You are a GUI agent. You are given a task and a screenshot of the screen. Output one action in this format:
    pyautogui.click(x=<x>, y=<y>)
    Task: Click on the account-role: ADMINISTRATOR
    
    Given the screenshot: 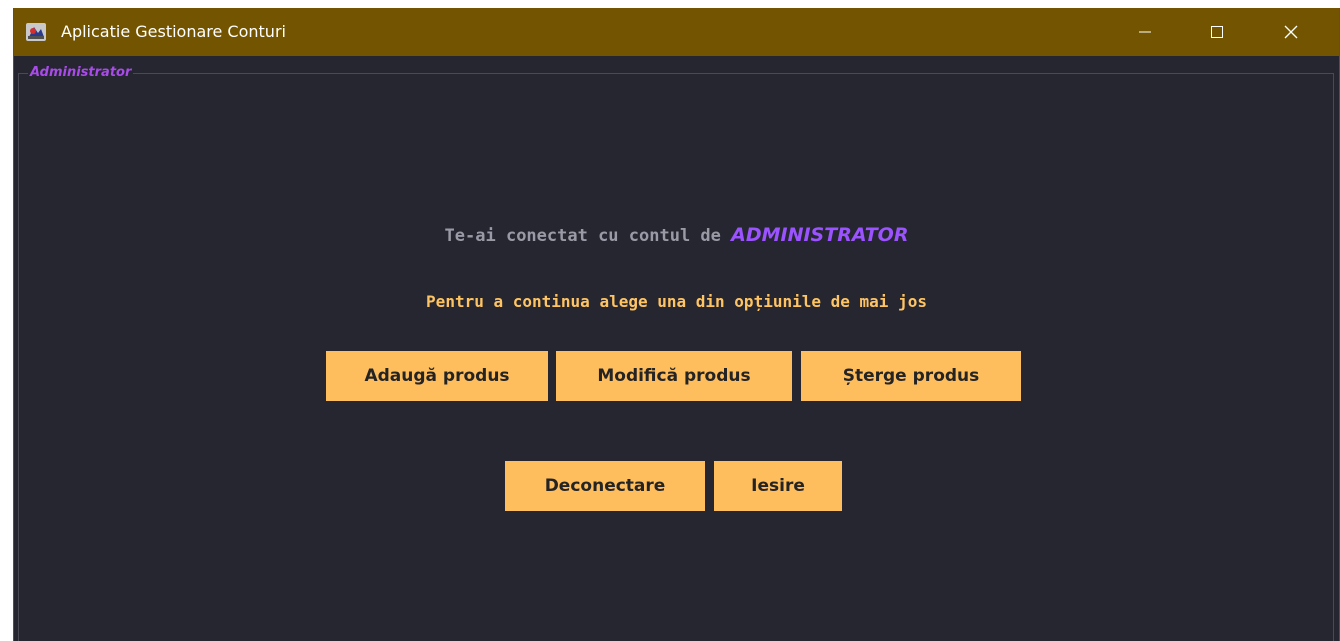 What is the action you would take?
    pyautogui.click(x=820, y=235)
    